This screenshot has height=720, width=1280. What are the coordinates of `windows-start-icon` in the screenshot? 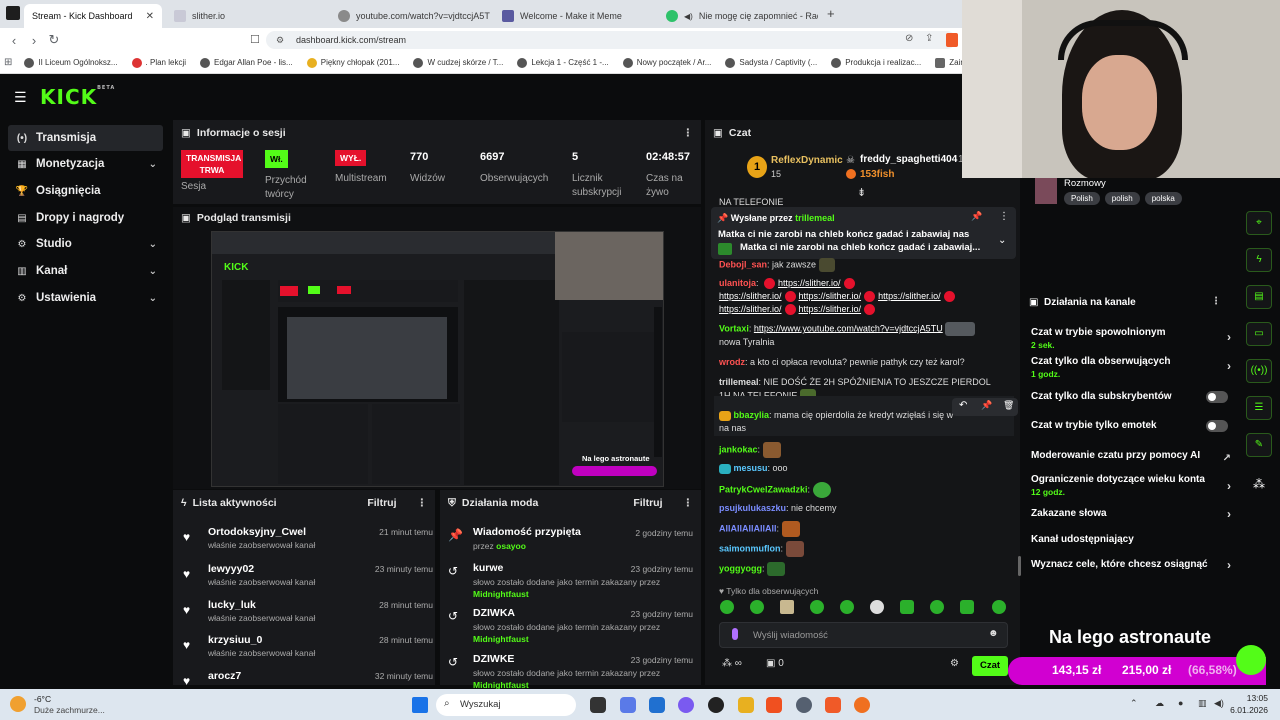 It's located at (420, 705).